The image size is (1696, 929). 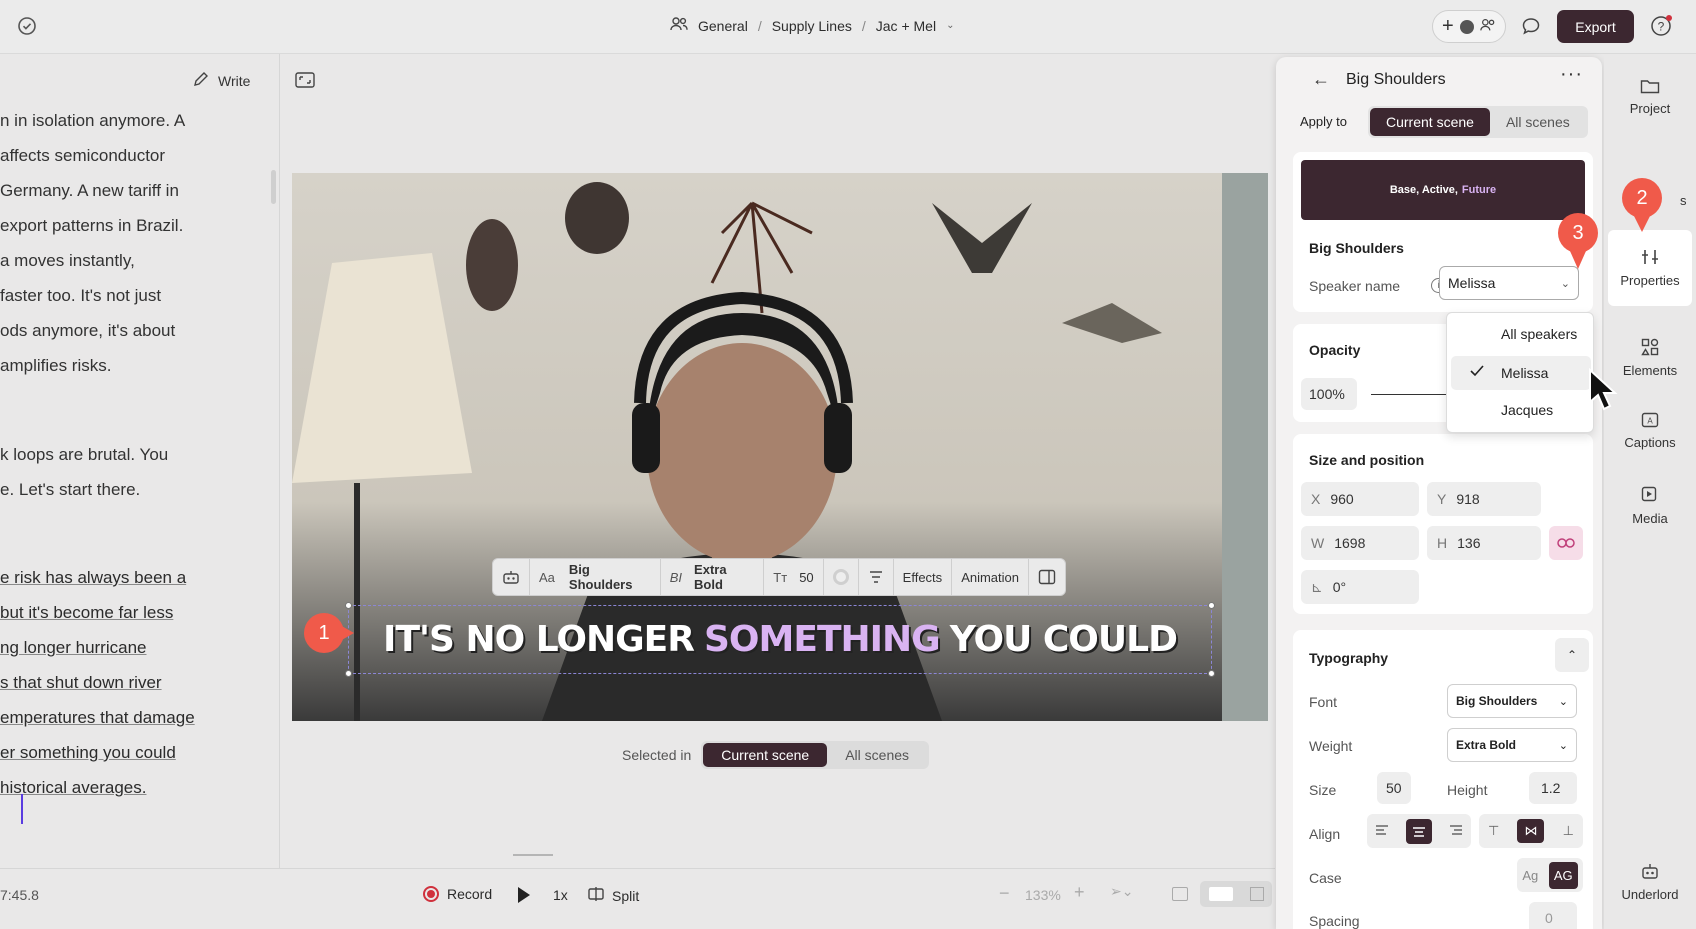 What do you see at coordinates (533, 855) in the screenshot?
I see `timeline-scrubber` at bounding box center [533, 855].